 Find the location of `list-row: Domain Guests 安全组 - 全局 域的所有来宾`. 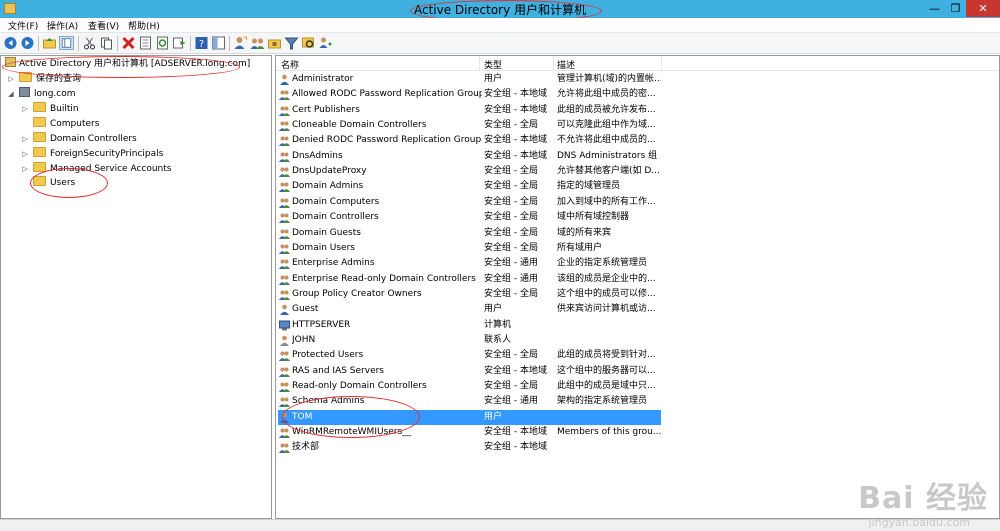

list-row: Domain Guests 安全组 - 全局 域的所有来宾 is located at coordinates (637, 233).